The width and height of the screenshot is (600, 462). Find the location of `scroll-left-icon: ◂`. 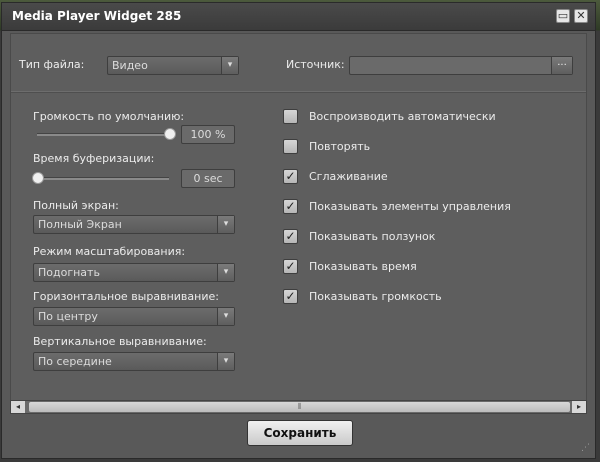

scroll-left-icon: ◂ is located at coordinates (18, 407).